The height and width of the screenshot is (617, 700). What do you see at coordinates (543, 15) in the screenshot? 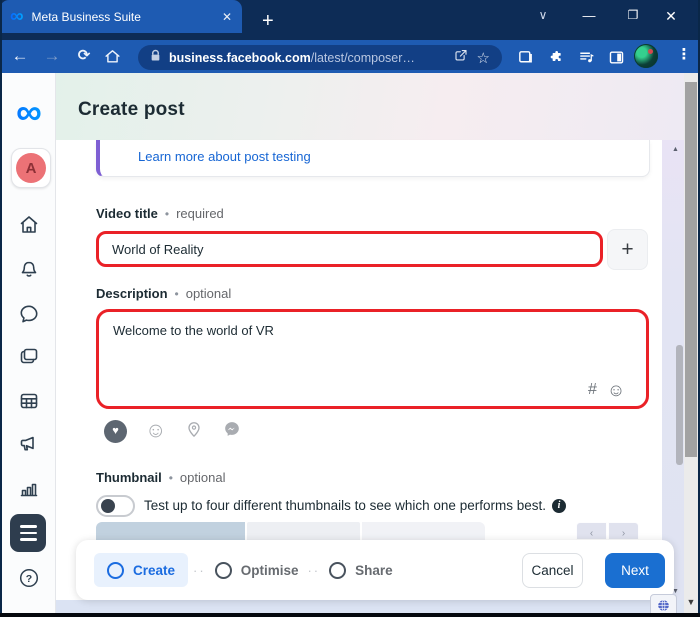
I see `window-chevron-icon: ∨` at bounding box center [543, 15].